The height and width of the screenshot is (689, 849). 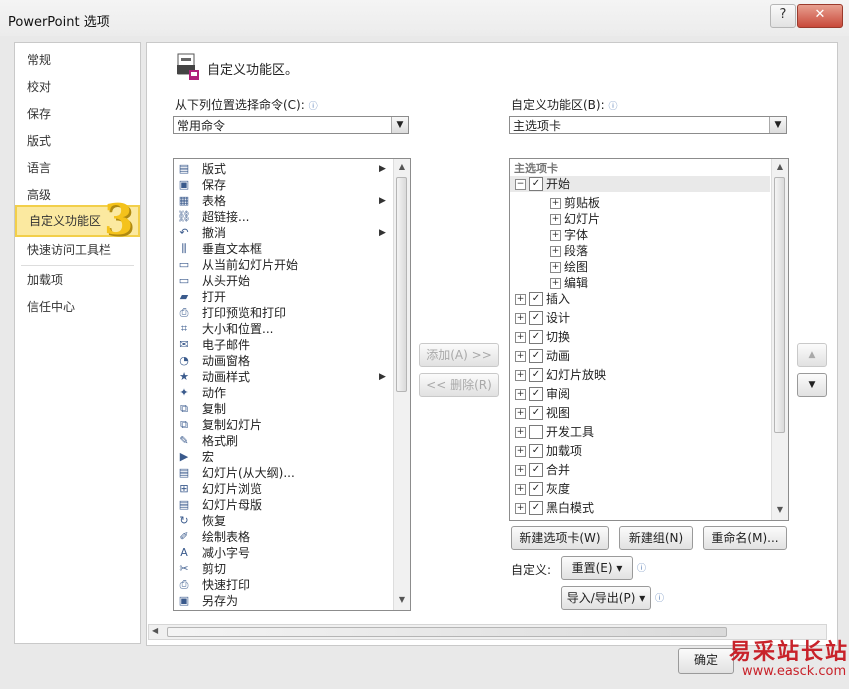 I want to click on commands-list-scrollbar: ▲ ▼, so click(x=401, y=384).